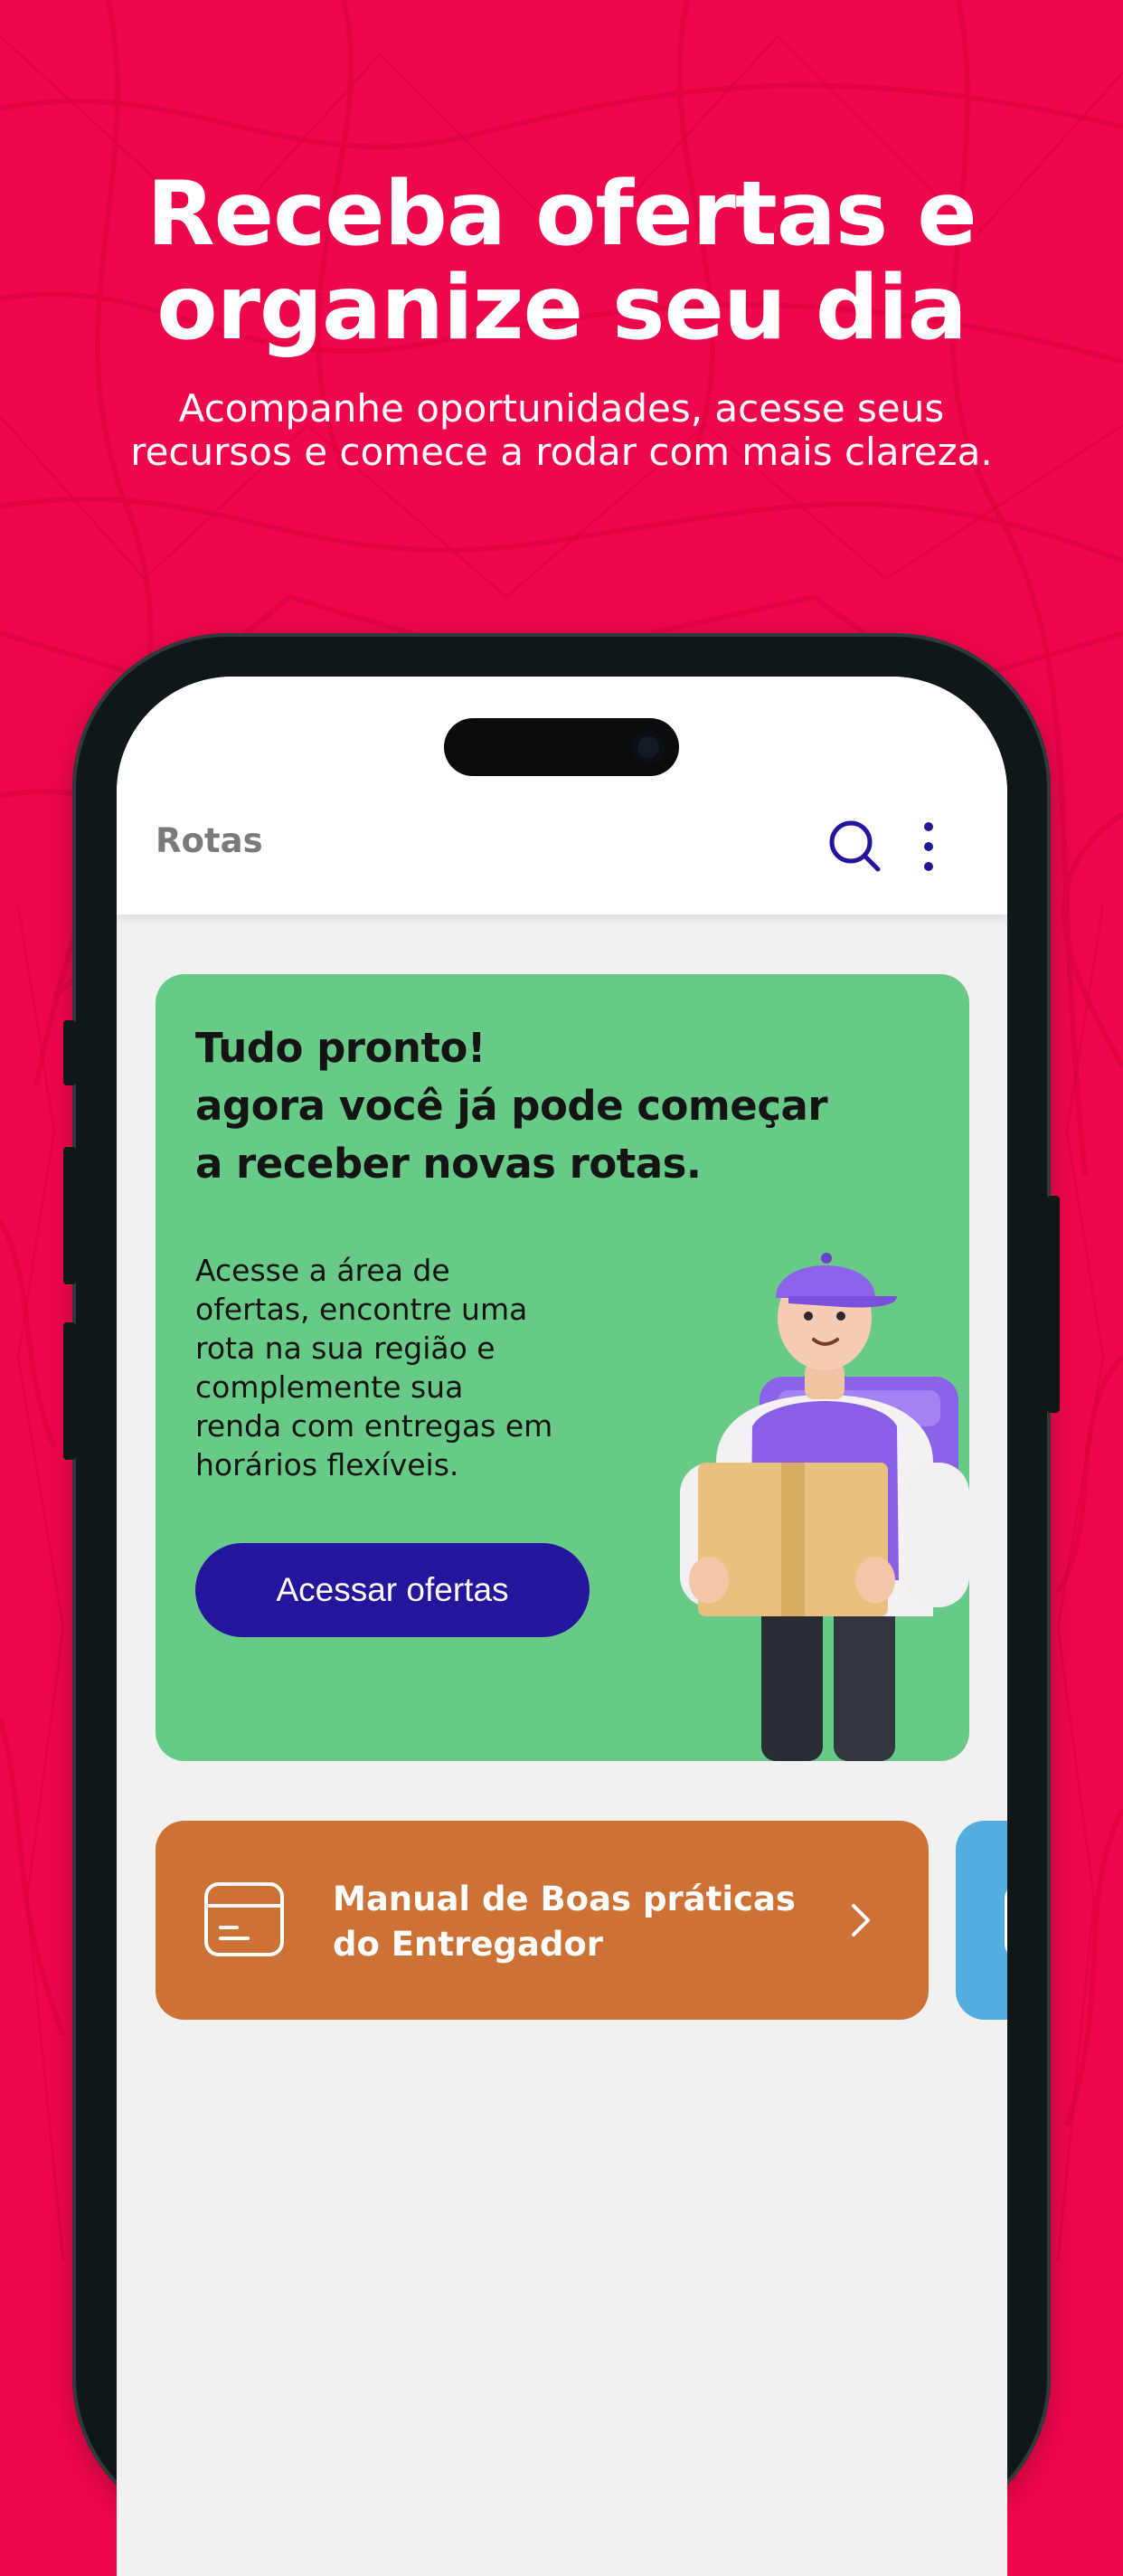 Image resolution: width=1123 pixels, height=2576 pixels. What do you see at coordinates (69, 1053) in the screenshot?
I see `phone-side-button` at bounding box center [69, 1053].